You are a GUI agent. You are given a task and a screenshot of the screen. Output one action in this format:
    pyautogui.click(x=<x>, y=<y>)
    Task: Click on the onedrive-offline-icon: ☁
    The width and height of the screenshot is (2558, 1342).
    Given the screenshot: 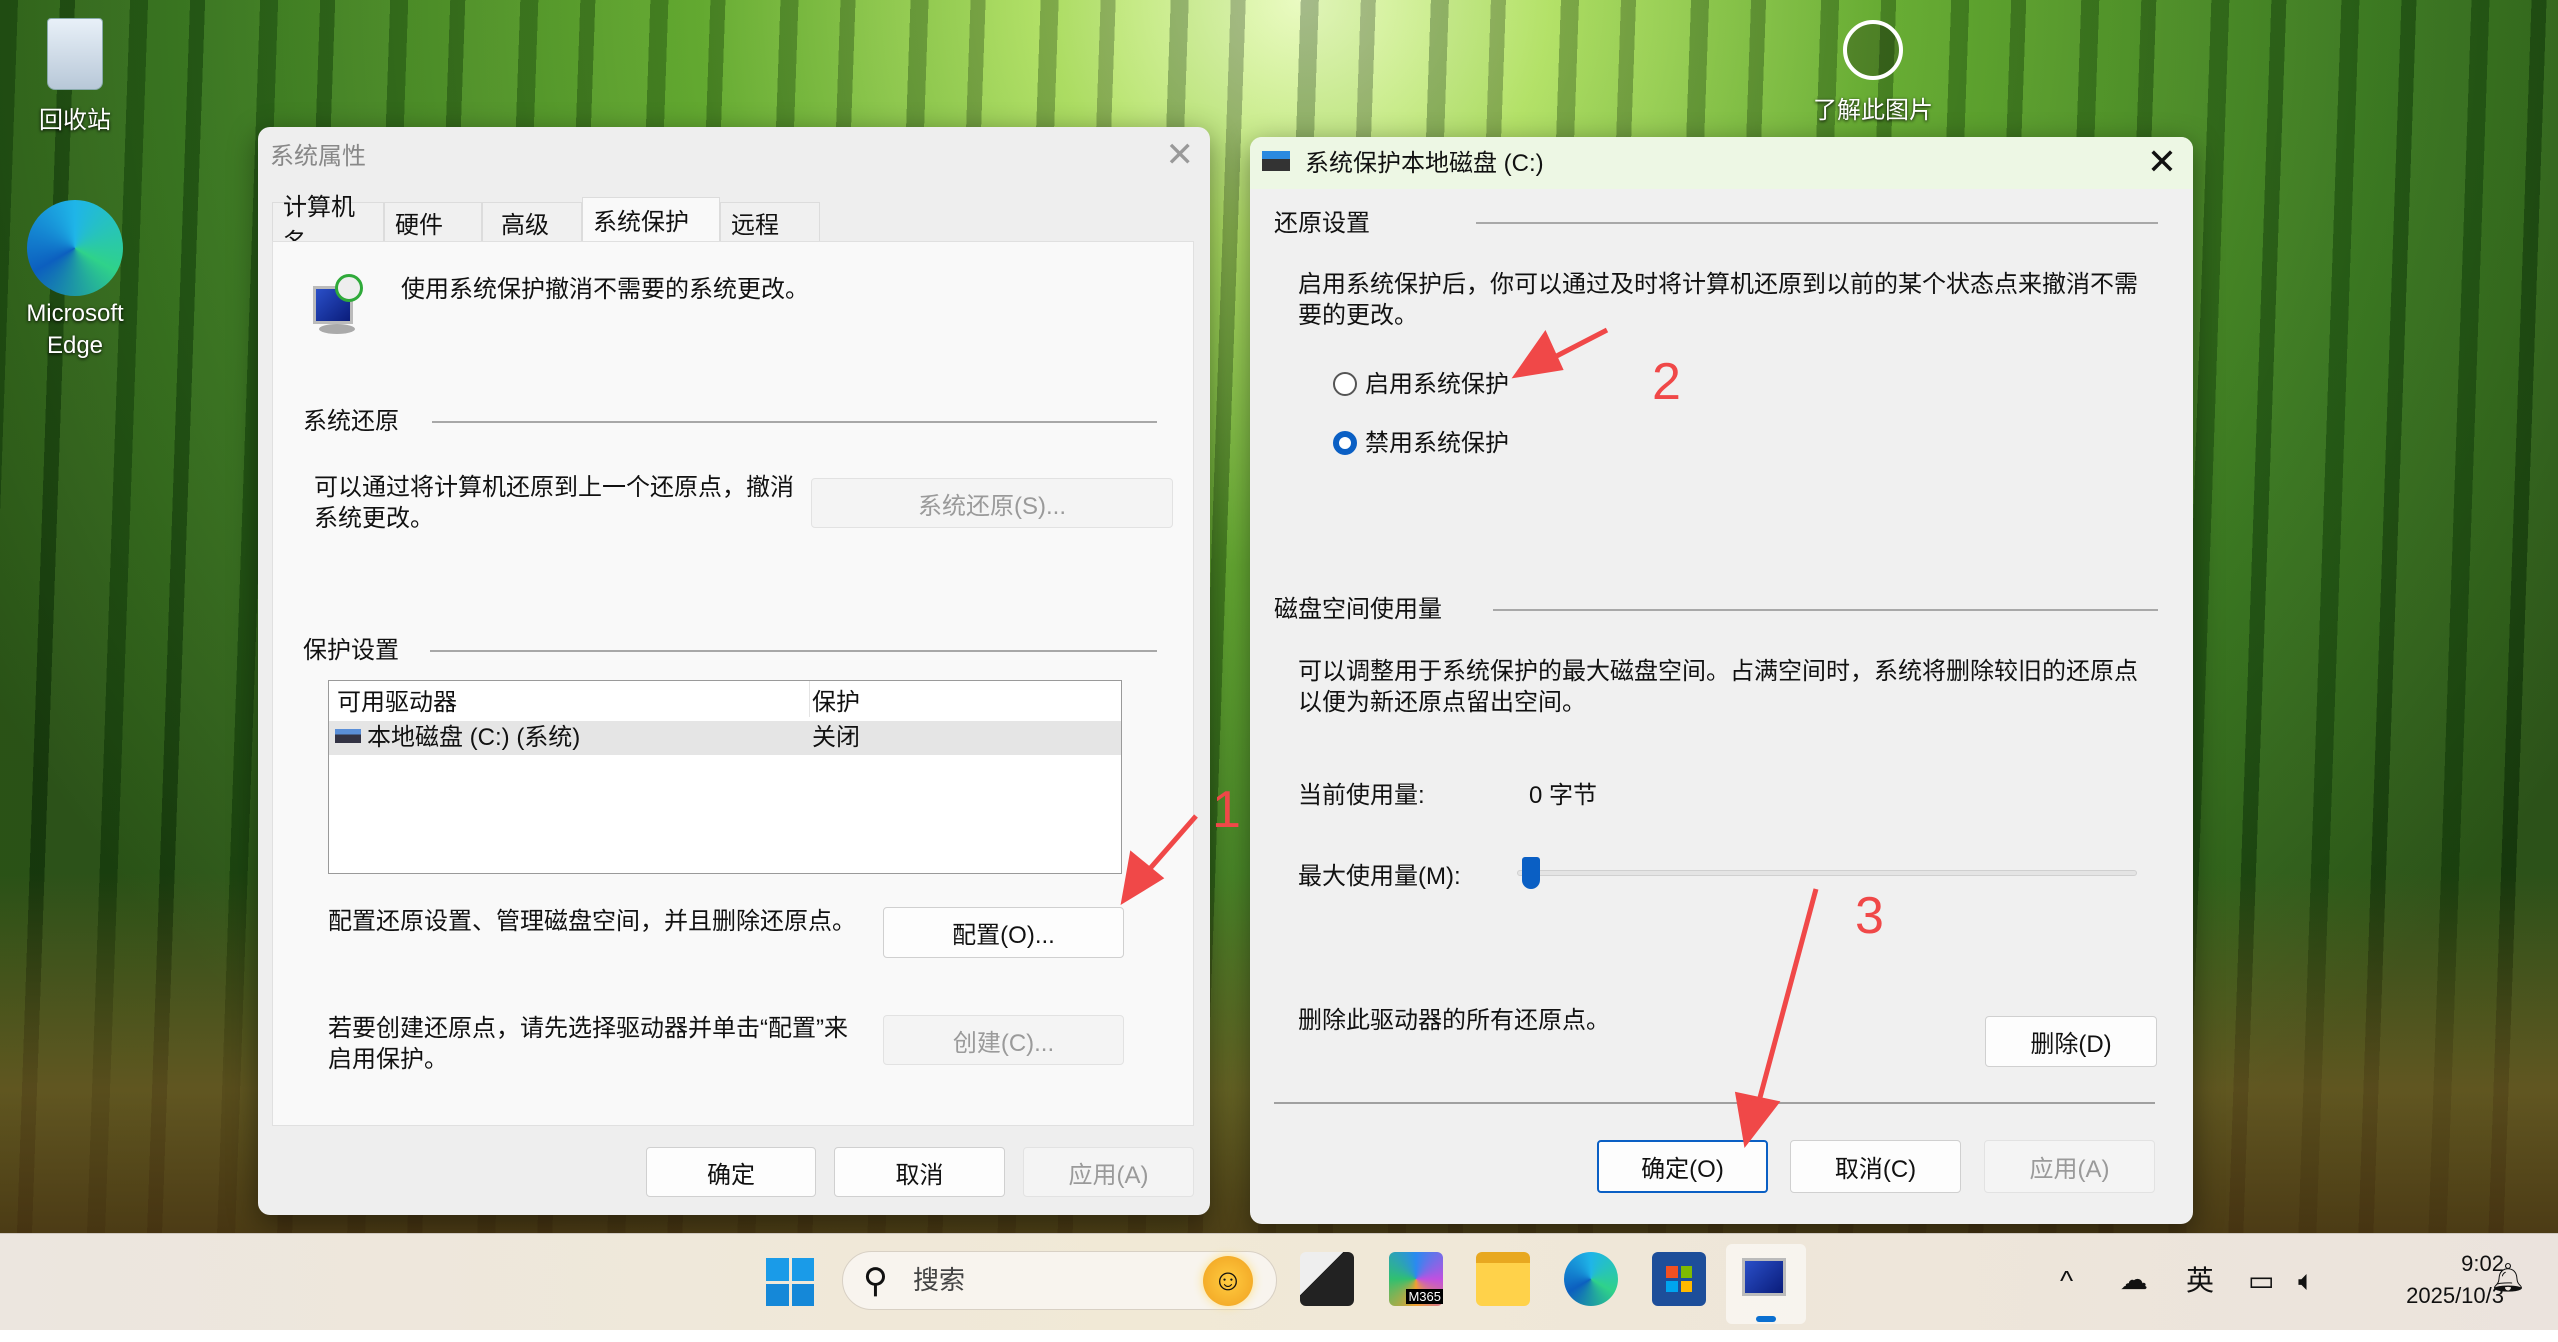 What is the action you would take?
    pyautogui.click(x=2134, y=1279)
    